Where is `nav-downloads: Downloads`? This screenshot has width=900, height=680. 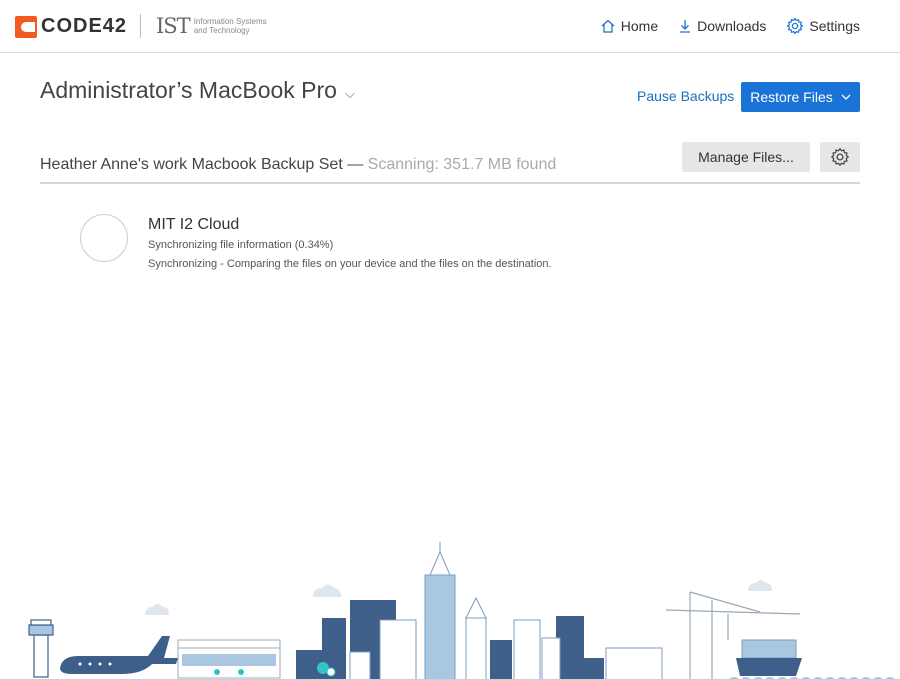
nav-downloads: Downloads is located at coordinates (722, 26).